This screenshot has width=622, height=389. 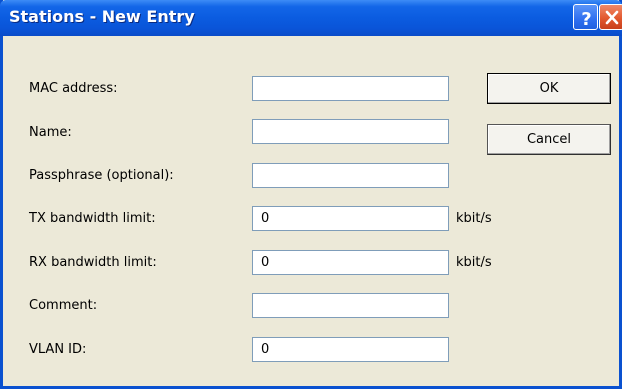 What do you see at coordinates (102, 16) in the screenshot?
I see `window-title: Stations - New Entry` at bounding box center [102, 16].